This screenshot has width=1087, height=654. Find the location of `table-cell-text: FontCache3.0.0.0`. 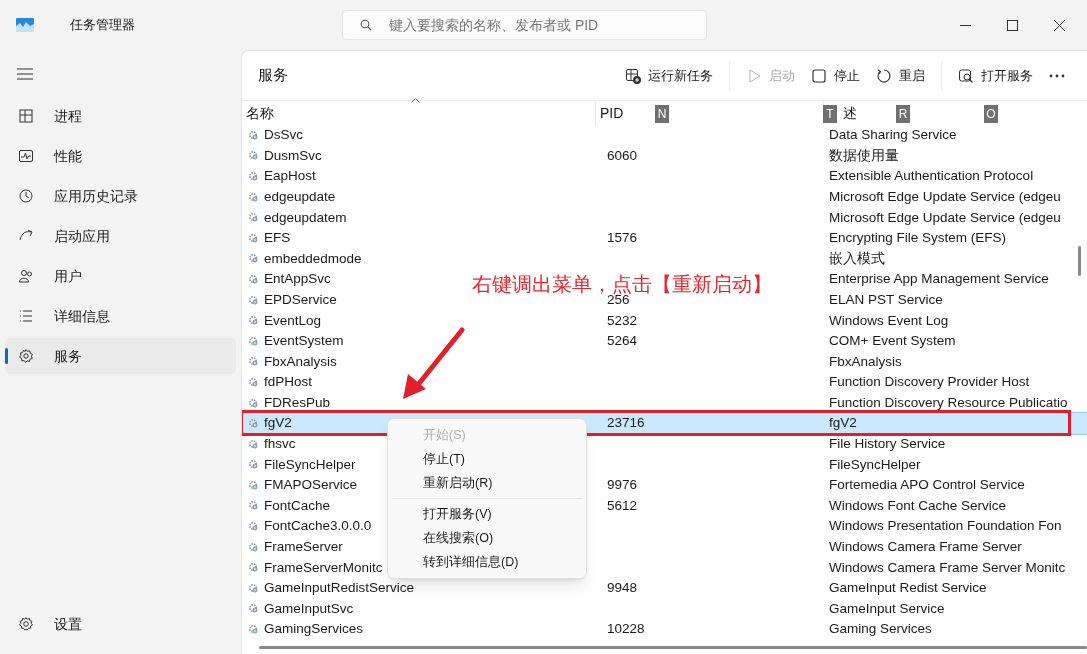

table-cell-text: FontCache3.0.0.0 is located at coordinates (318, 526).